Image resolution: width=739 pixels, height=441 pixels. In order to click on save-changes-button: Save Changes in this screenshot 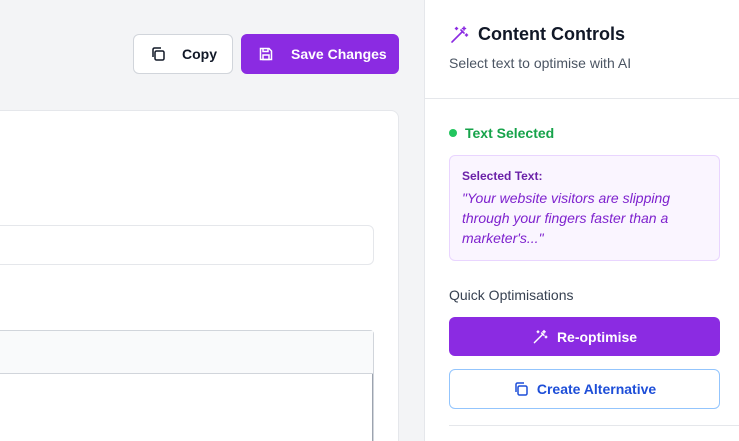, I will do `click(320, 54)`.